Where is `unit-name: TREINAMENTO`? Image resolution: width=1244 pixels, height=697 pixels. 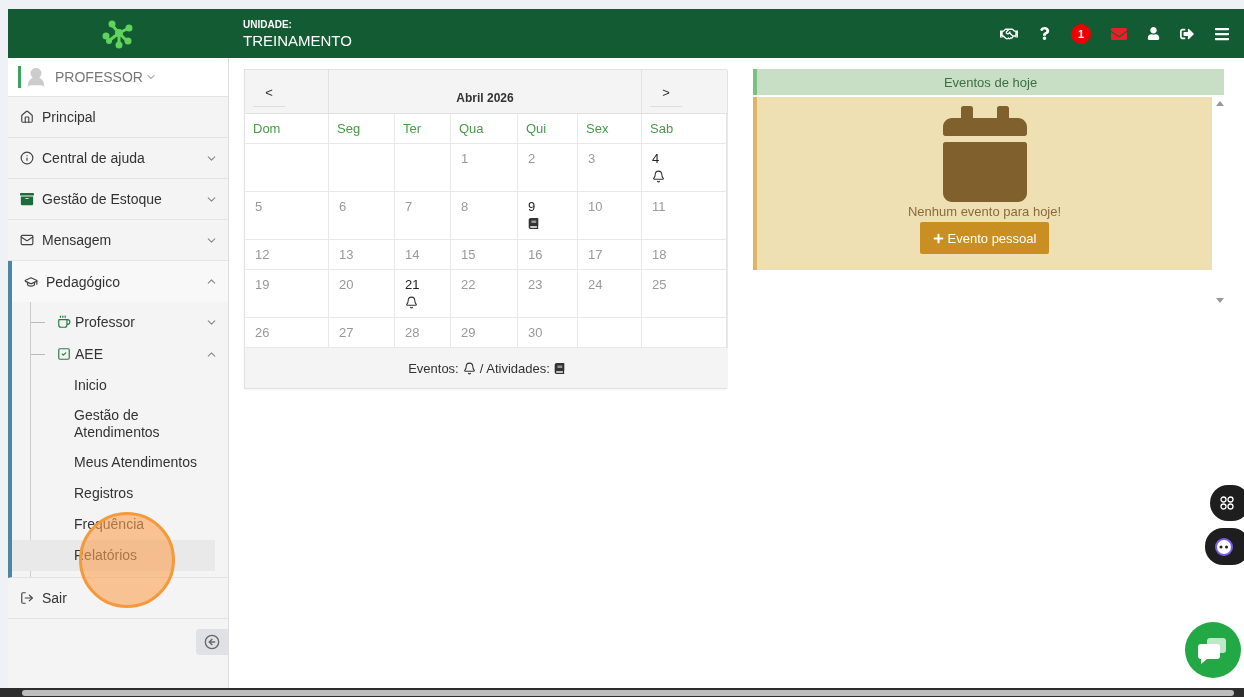
unit-name: TREINAMENTO is located at coordinates (298, 40).